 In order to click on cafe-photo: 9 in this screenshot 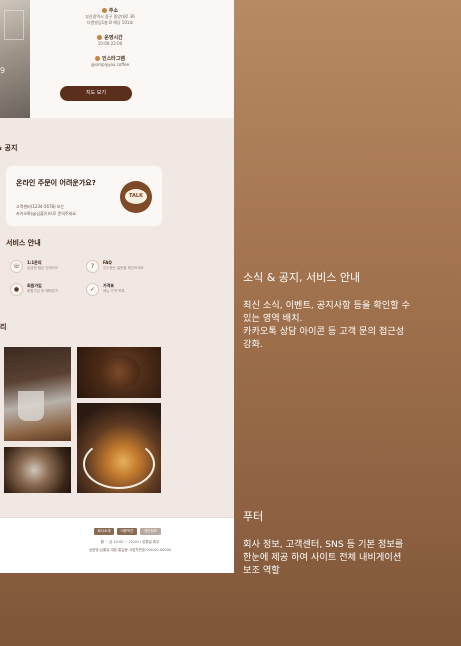, I will do `click(15, 59)`.